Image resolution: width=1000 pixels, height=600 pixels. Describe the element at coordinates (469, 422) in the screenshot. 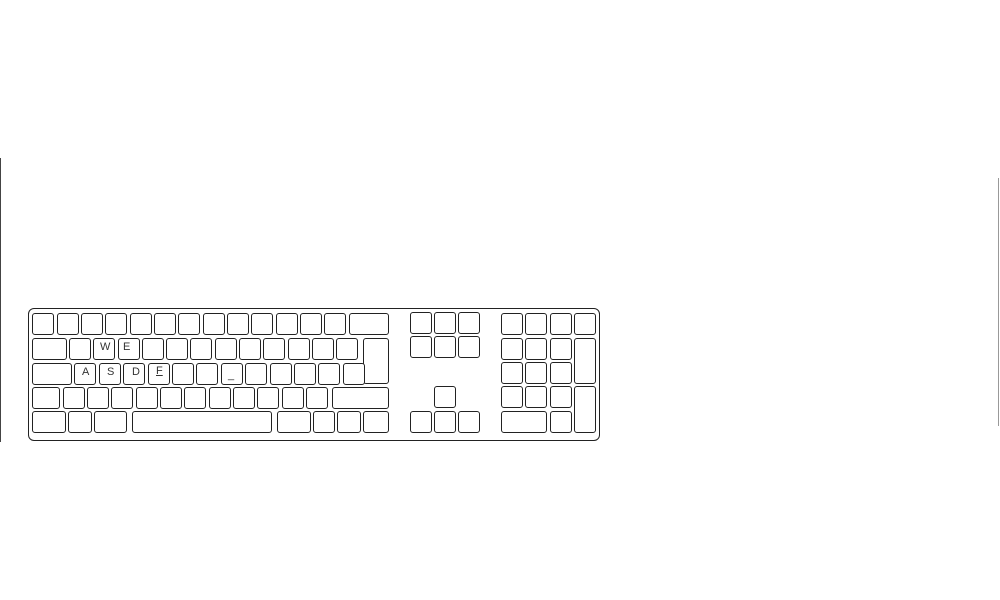

I see `arrow-right-key` at that location.